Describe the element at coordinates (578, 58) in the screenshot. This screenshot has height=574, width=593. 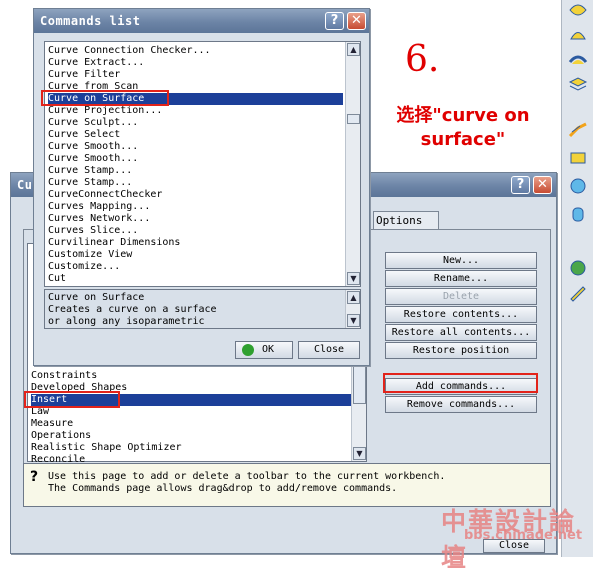
I see `blend-tool-icon` at that location.